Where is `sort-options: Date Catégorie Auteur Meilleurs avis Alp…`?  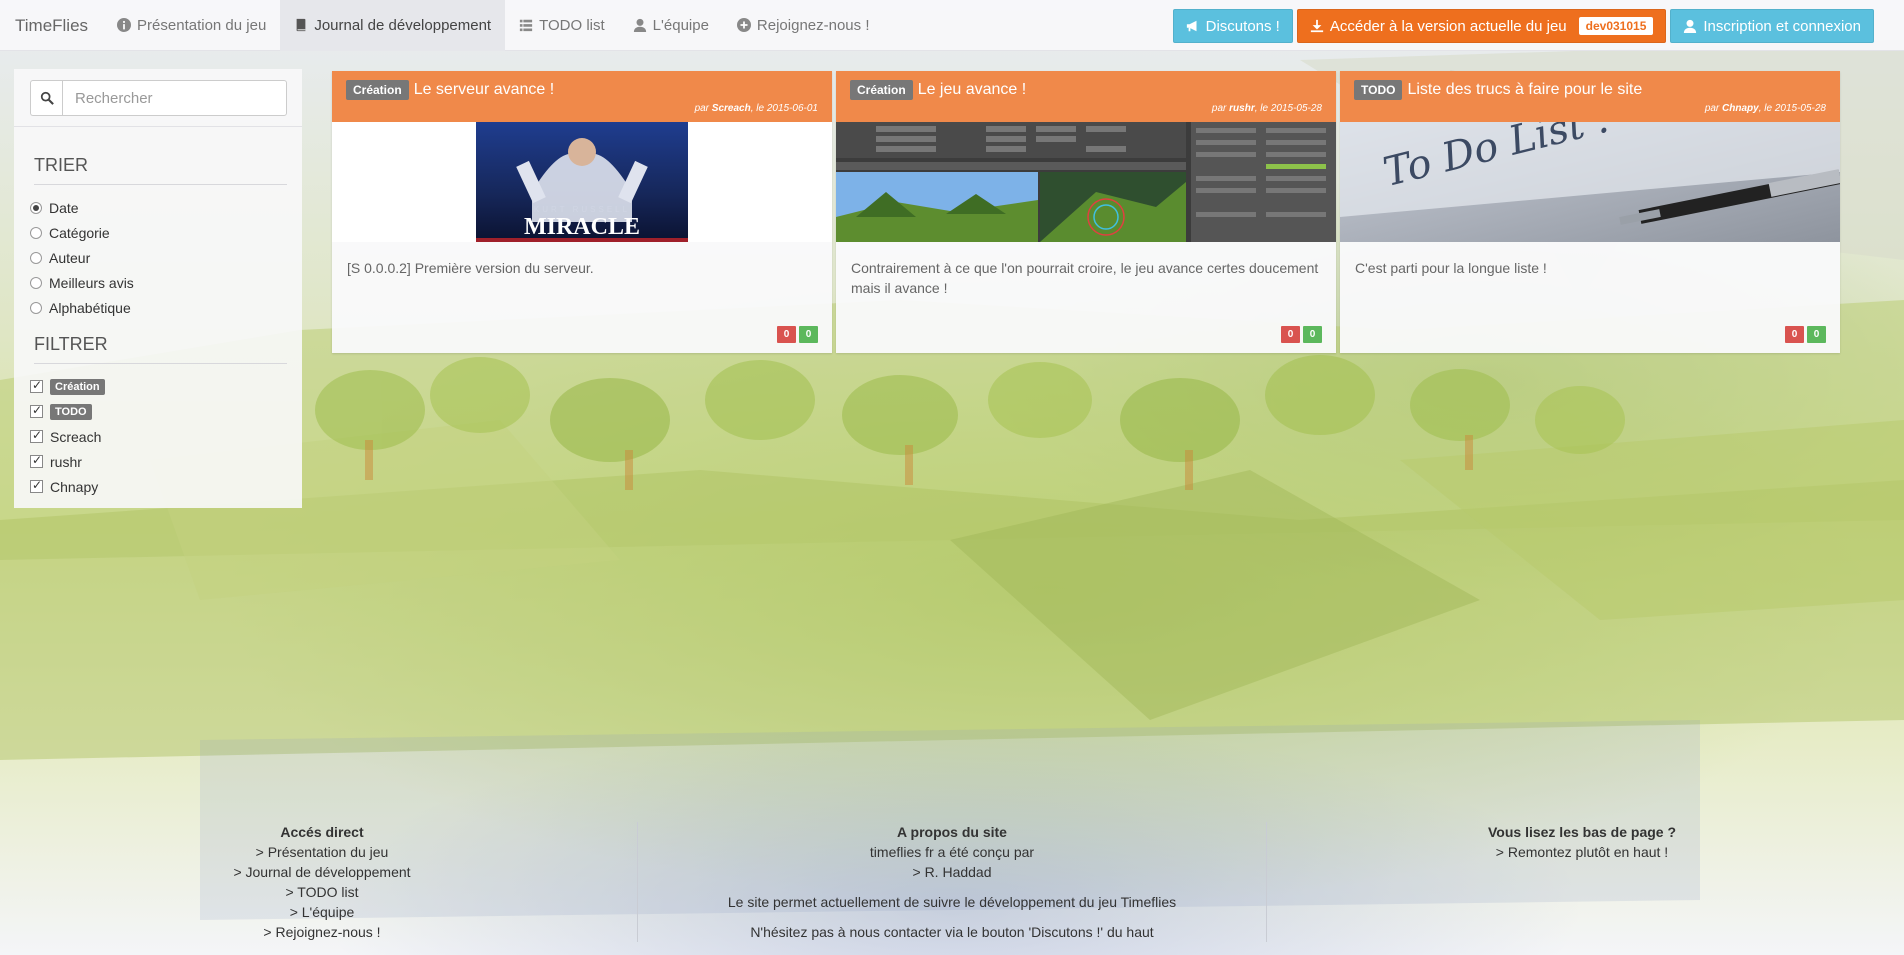 sort-options: Date Catégorie Auteur Meilleurs avis Alp… is located at coordinates (158, 252).